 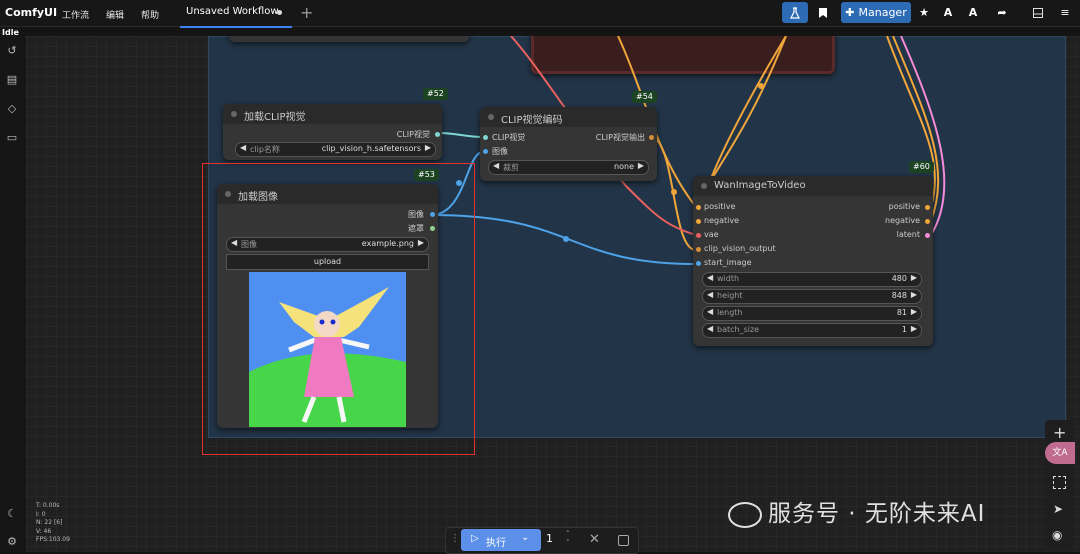 I want to click on custom-nodes-button: A, so click(x=948, y=12).